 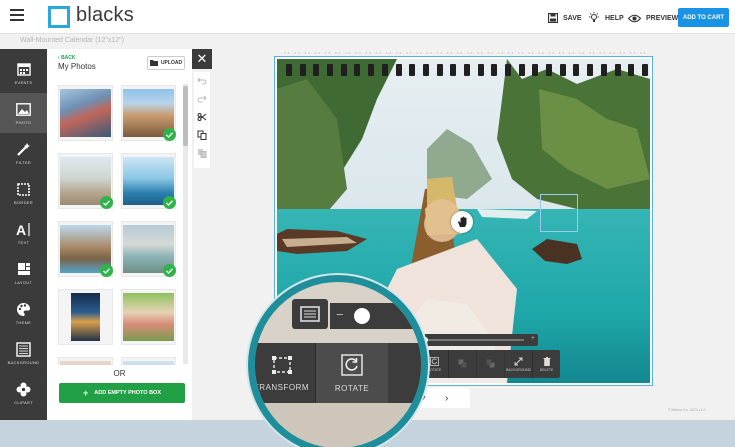 I want to click on redo-icon, so click(x=202, y=99).